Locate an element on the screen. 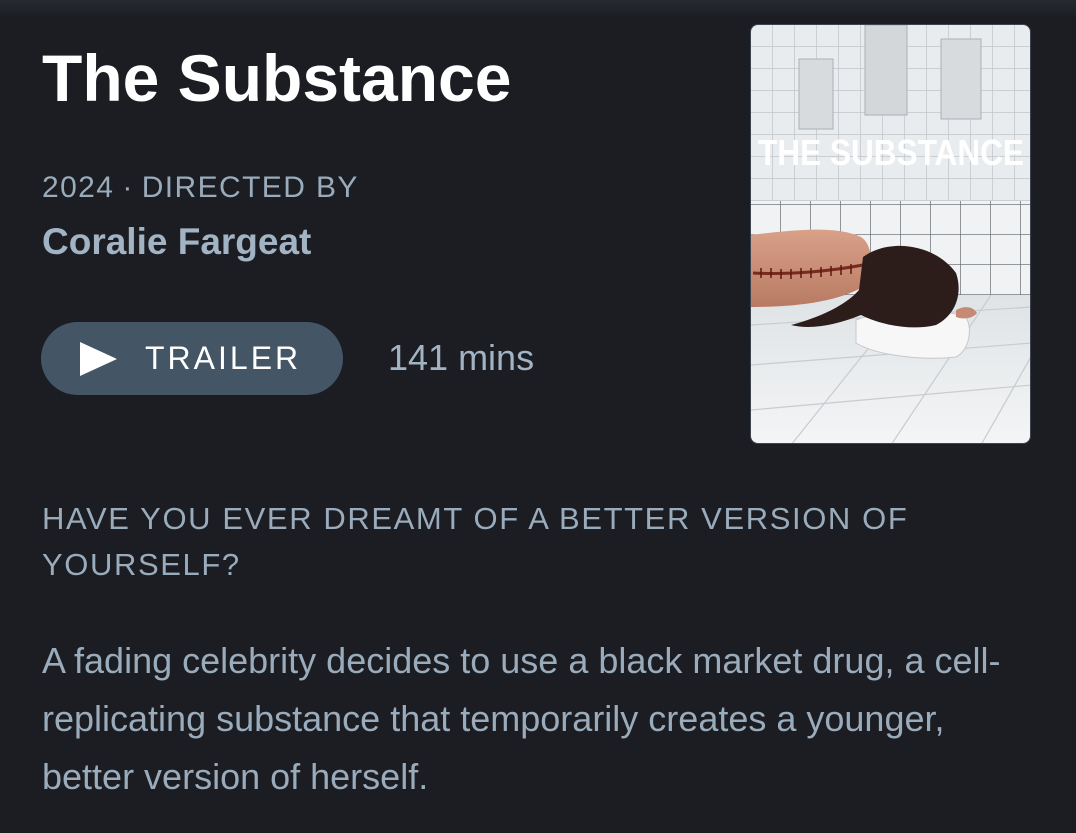 Image resolution: width=1076 pixels, height=833 pixels. film-title: The Substance is located at coordinates (277, 78).